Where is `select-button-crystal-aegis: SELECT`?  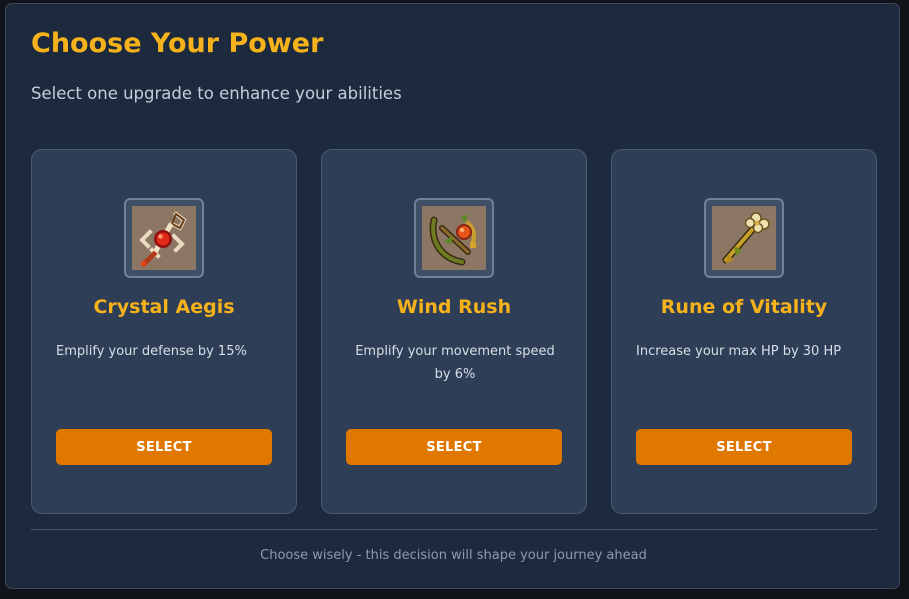
select-button-crystal-aegis: SELECT is located at coordinates (164, 447).